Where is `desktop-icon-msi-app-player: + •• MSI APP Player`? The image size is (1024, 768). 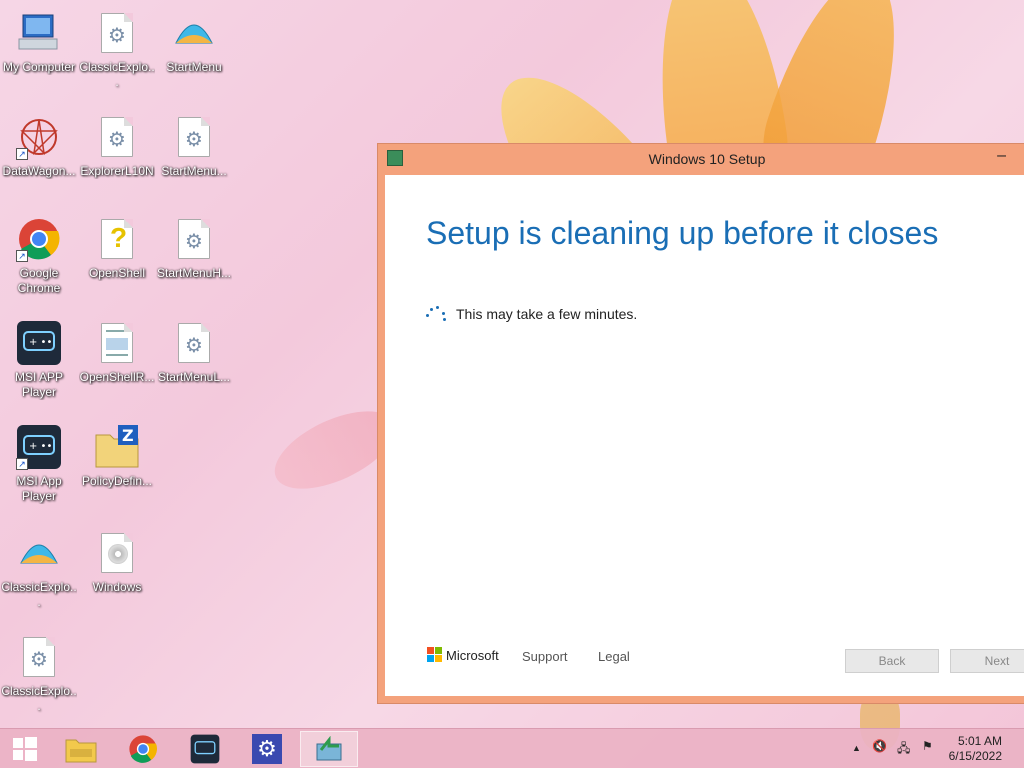
desktop-icon-msi-app-player: + •• MSI APP Player is located at coordinates (39, 360).